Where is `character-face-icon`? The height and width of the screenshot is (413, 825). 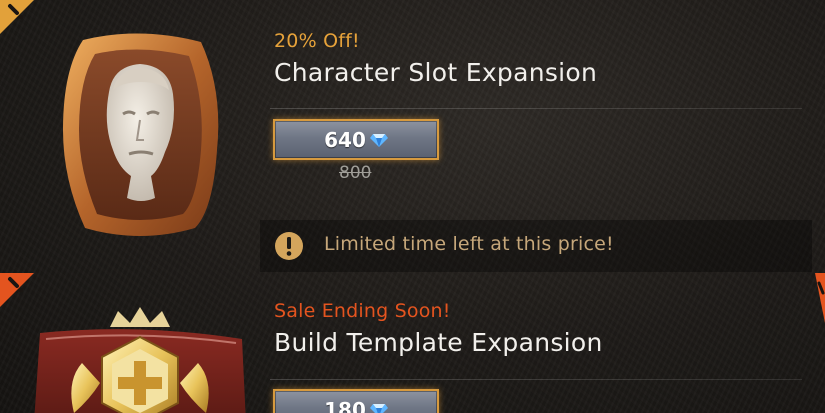
character-face-icon is located at coordinates (141, 134).